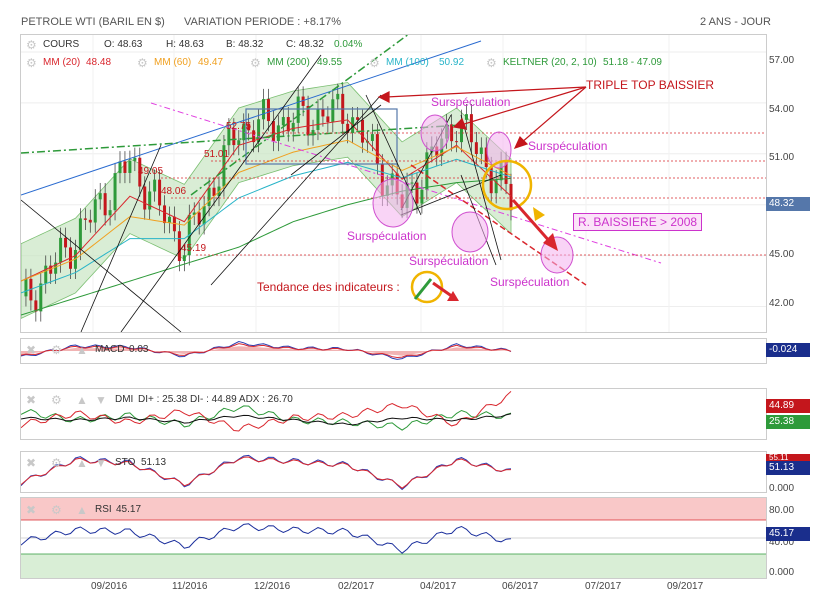  Describe the element at coordinates (788, 350) in the screenshot. I see `macd-tag: -0.024` at that location.